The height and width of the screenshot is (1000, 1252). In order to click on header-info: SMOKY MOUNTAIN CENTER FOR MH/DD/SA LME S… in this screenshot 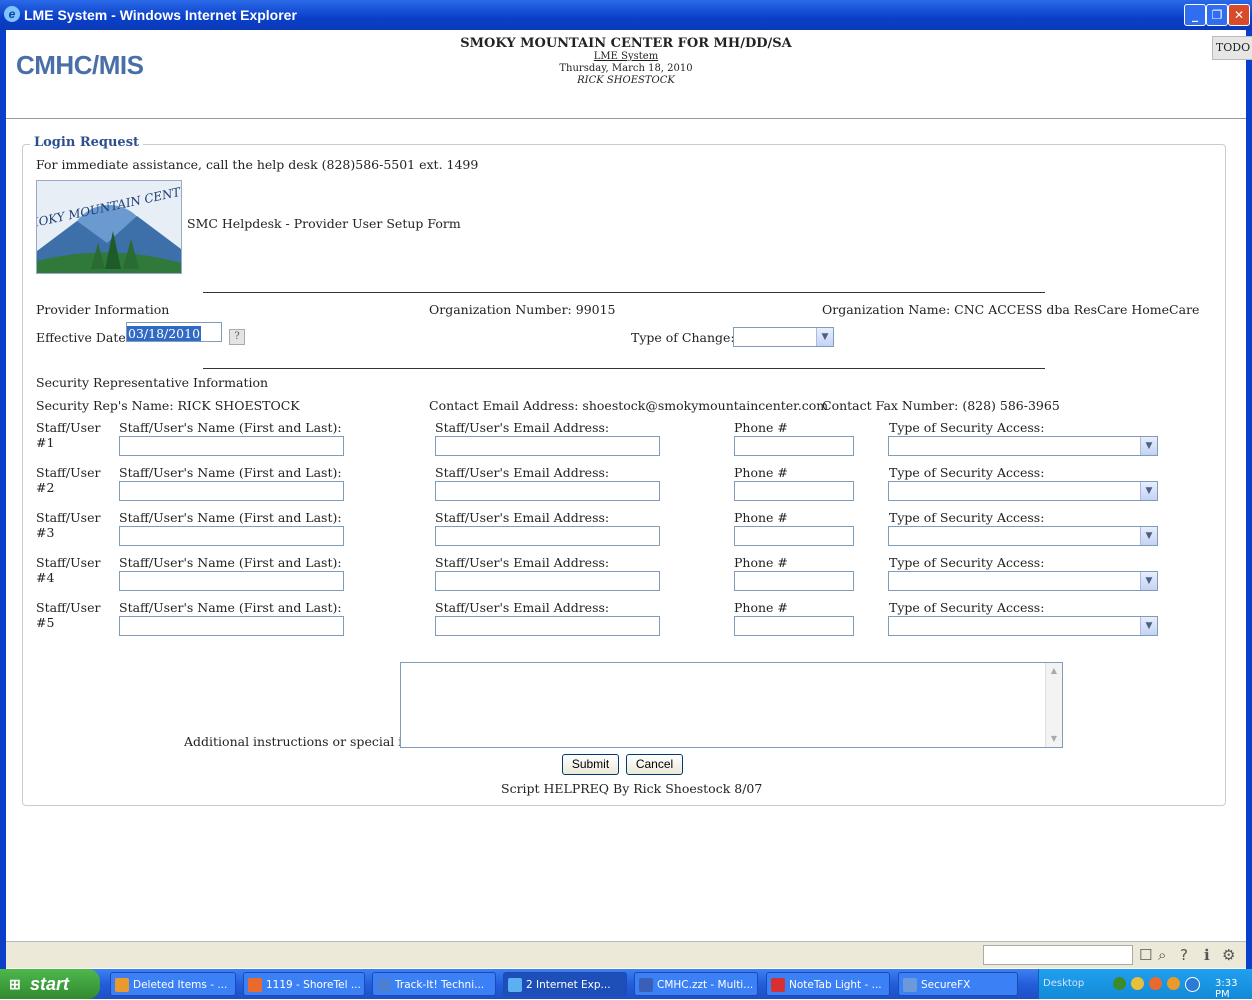, I will do `click(626, 61)`.